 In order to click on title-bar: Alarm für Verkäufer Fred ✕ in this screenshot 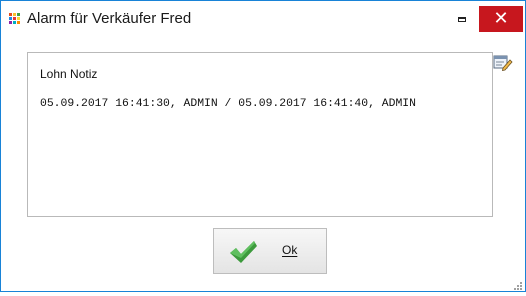, I will do `click(263, 20)`.